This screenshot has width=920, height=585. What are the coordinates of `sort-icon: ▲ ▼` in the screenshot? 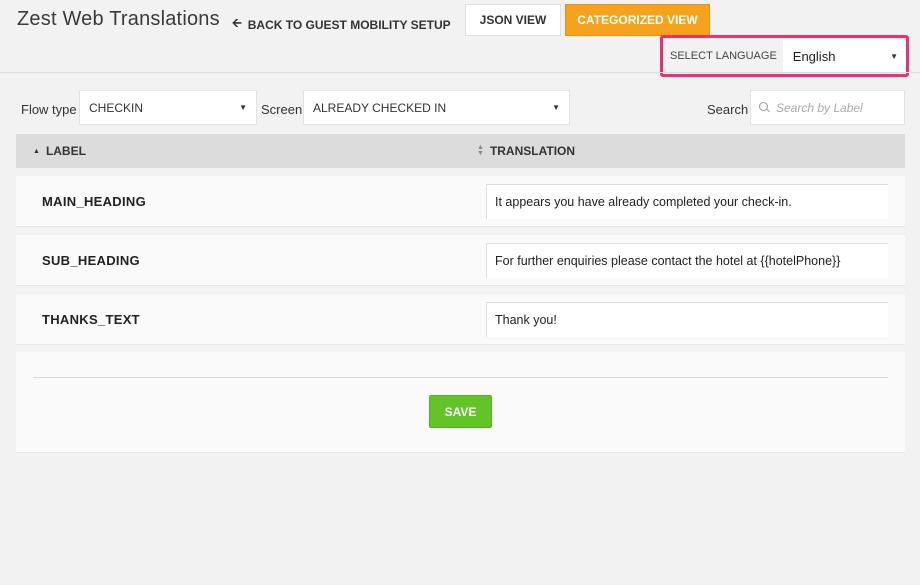 It's located at (480, 150).